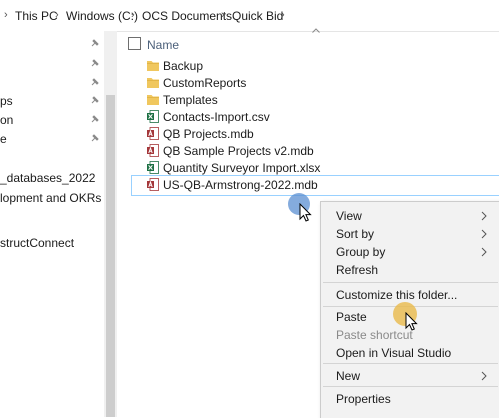 The image size is (499, 418). What do you see at coordinates (360, 252) in the screenshot?
I see `menu-item-group-by: Group by` at bounding box center [360, 252].